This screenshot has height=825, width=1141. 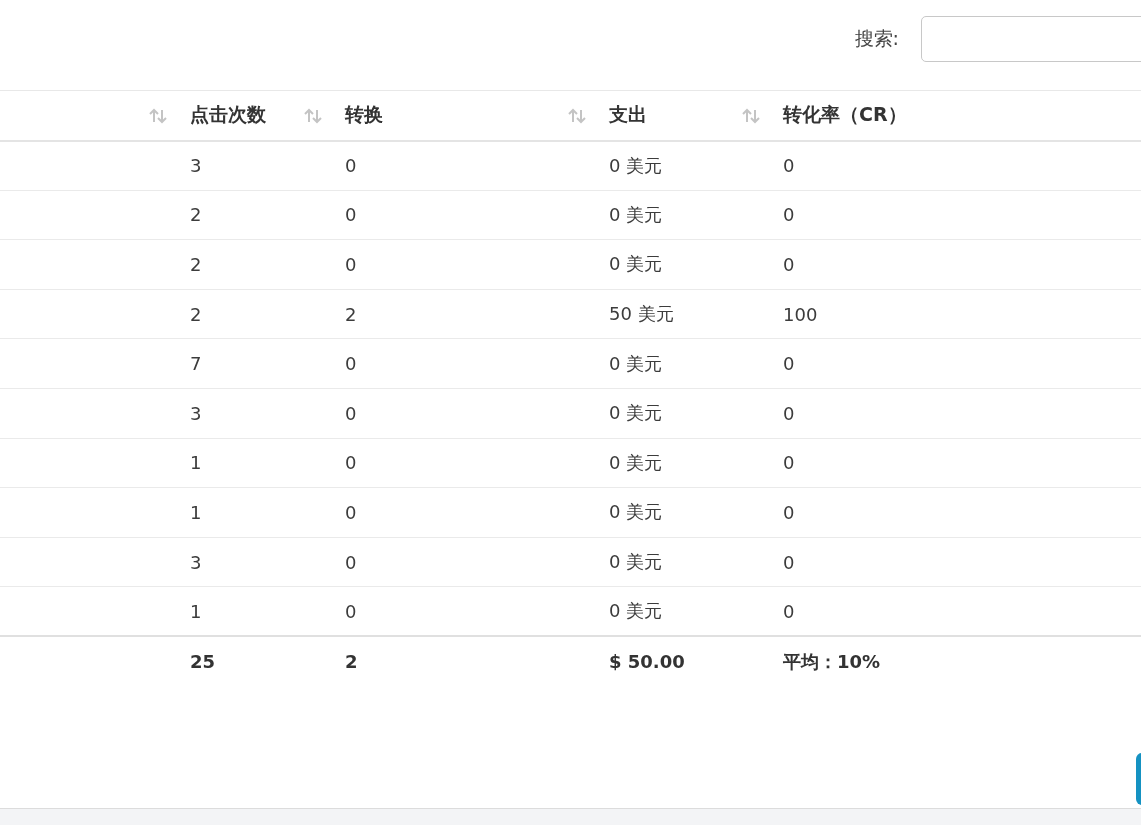 I want to click on column-header: 转化率（CR）, so click(x=845, y=114).